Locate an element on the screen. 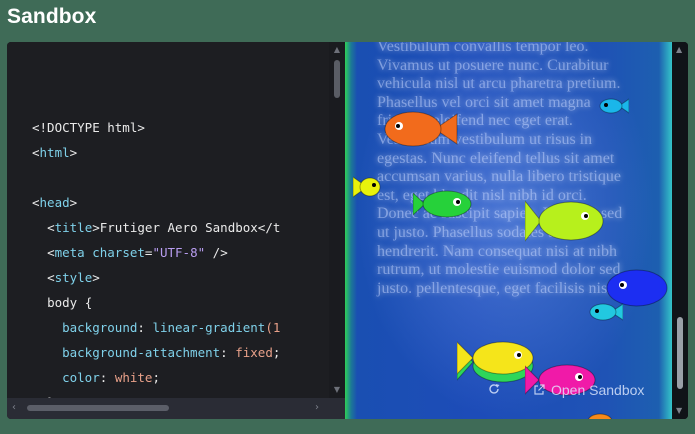  code-line: <head> is located at coordinates (156, 202).